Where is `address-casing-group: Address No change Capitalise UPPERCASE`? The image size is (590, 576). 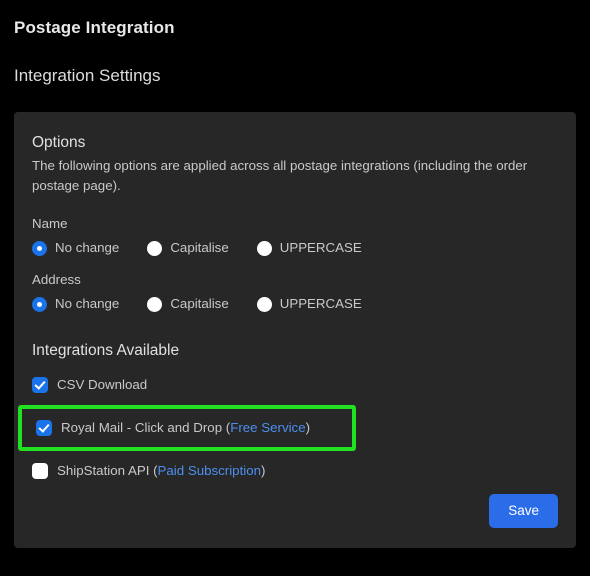
address-casing-group: Address No change Capitalise UPPERCASE is located at coordinates (295, 292).